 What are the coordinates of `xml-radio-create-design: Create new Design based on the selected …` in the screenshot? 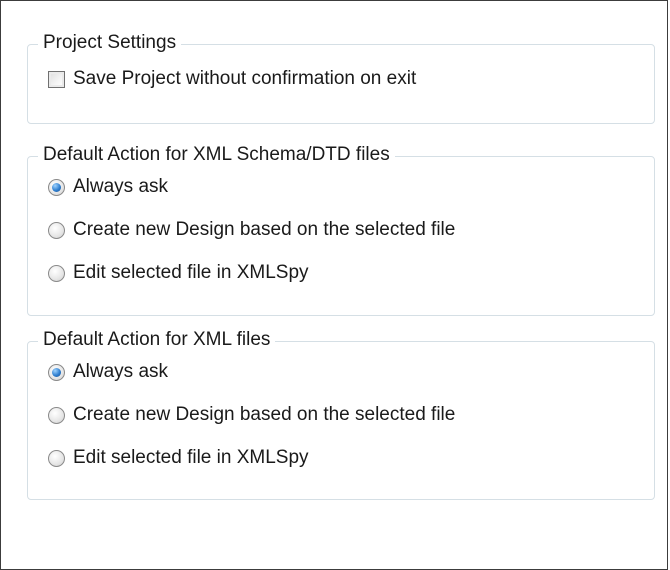 It's located at (251, 415).